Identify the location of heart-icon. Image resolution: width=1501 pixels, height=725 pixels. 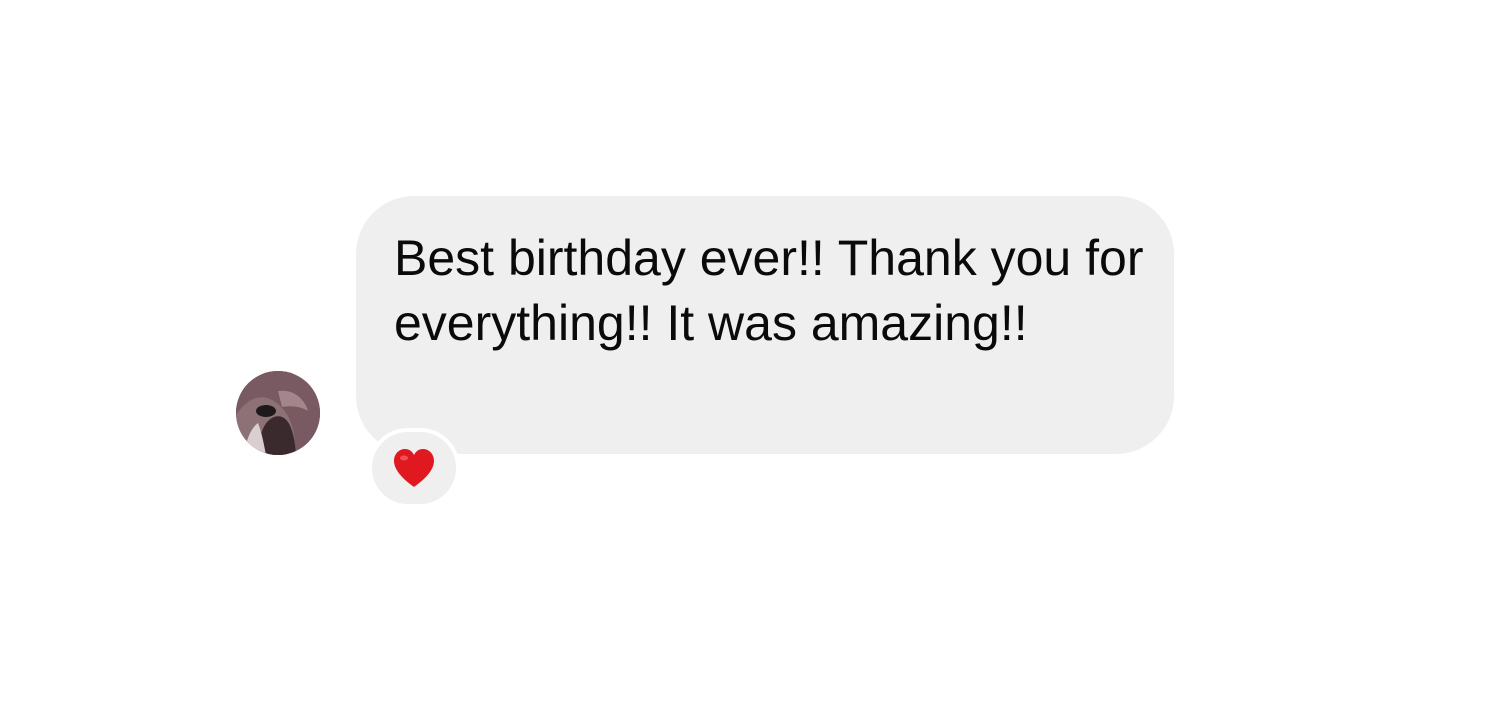
(414, 468).